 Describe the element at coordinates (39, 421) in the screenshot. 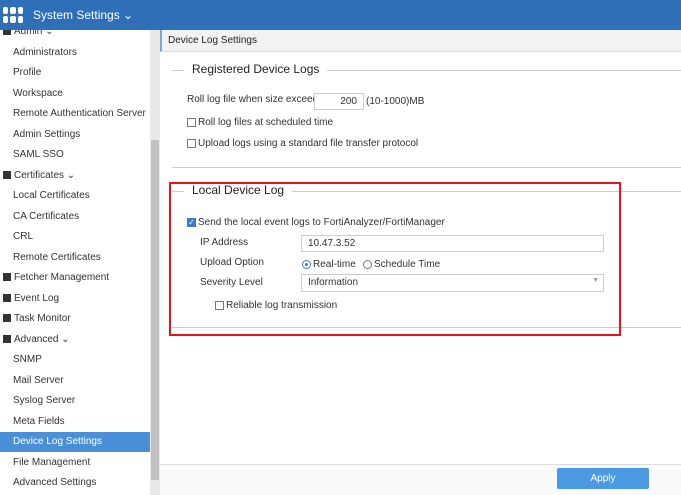

I see `sidebar-item-label: Meta Fields` at that location.